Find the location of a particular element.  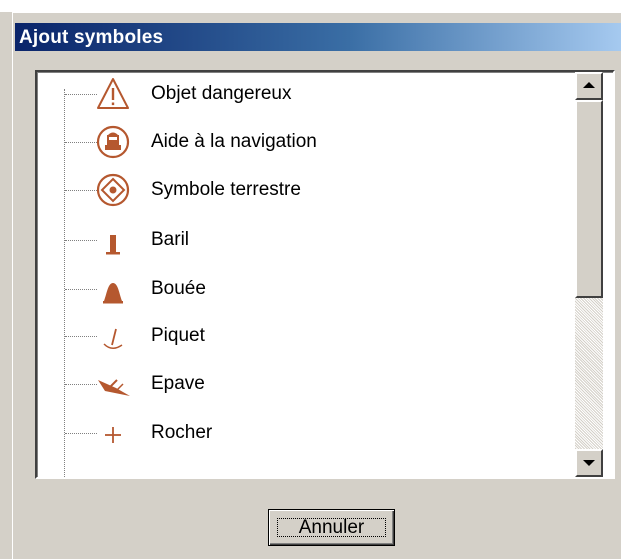

tree-item-aide-navigation: Aide à la navigation is located at coordinates (302, 142).